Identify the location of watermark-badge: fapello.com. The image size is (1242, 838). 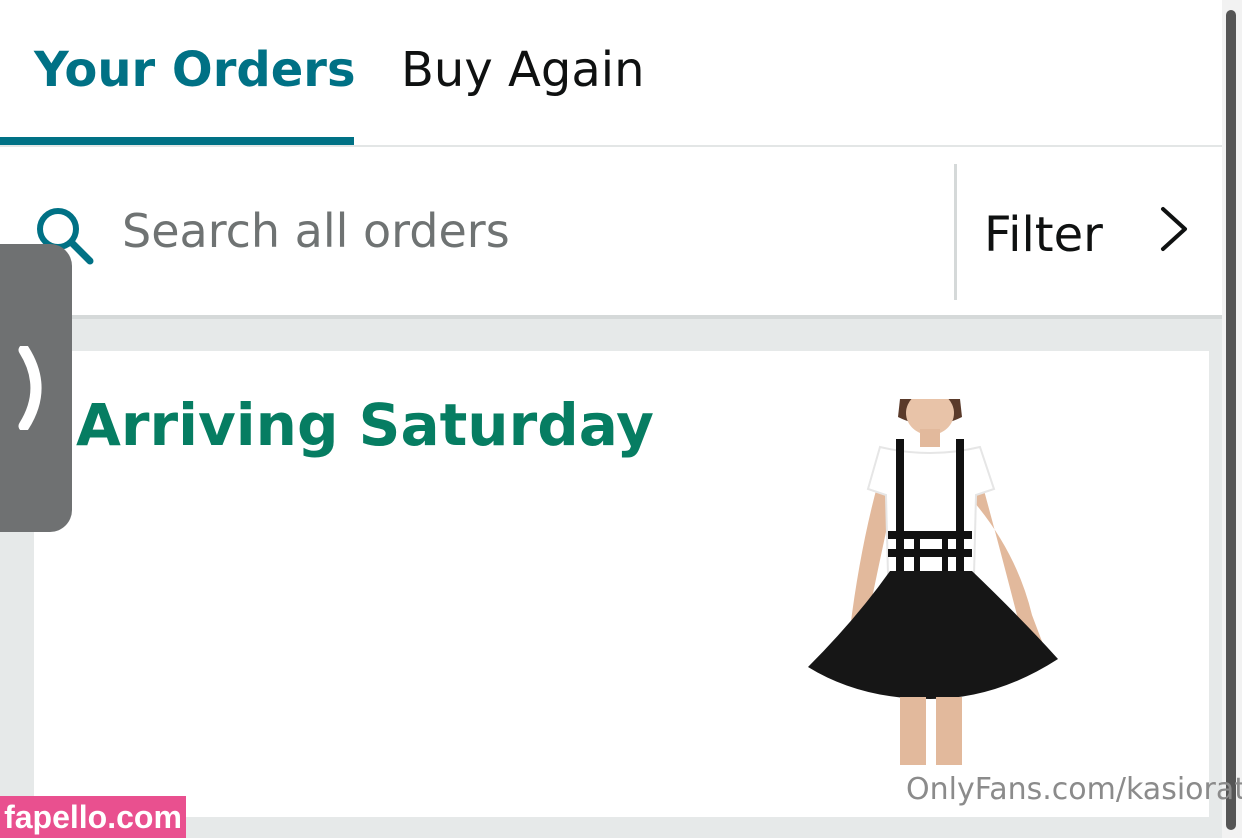
(93, 817).